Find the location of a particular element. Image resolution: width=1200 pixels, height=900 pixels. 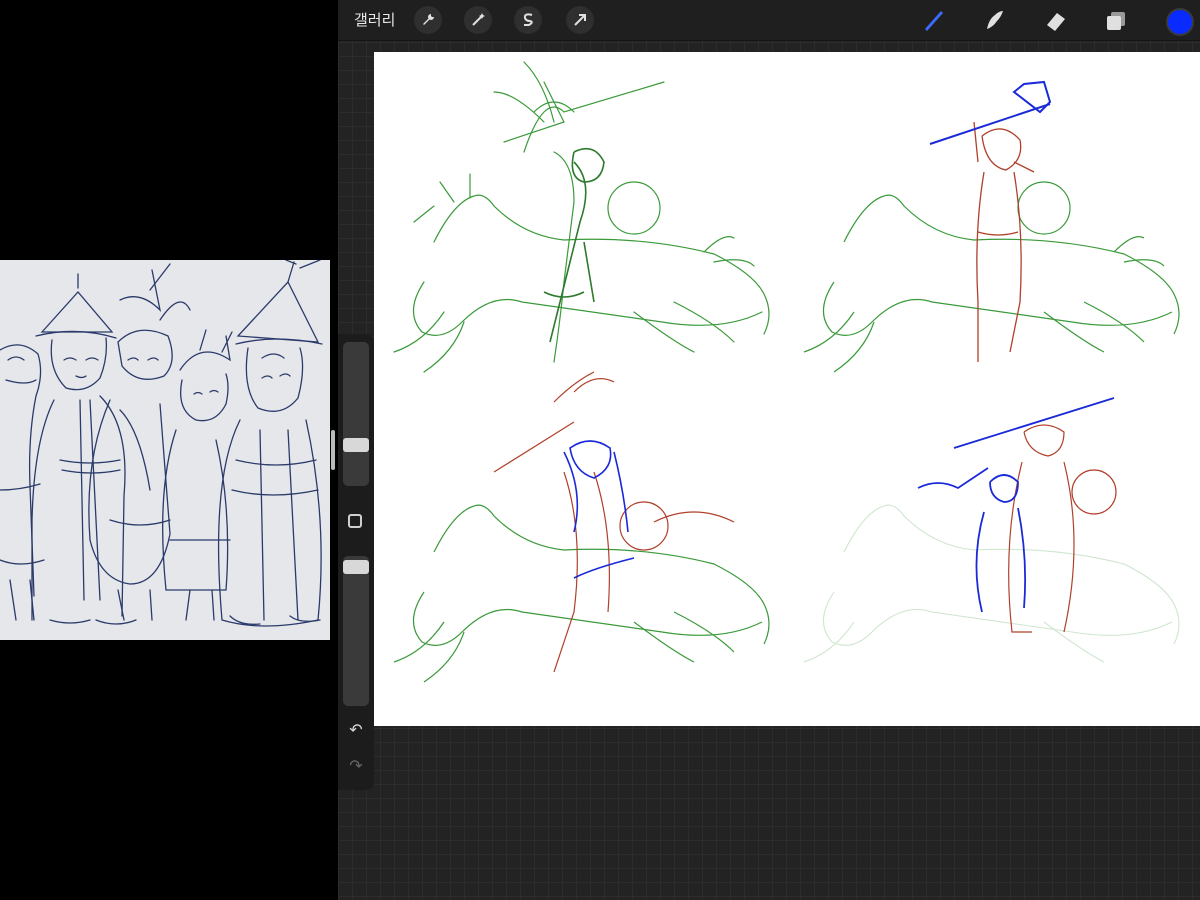

brush-size-slider is located at coordinates (356, 414).